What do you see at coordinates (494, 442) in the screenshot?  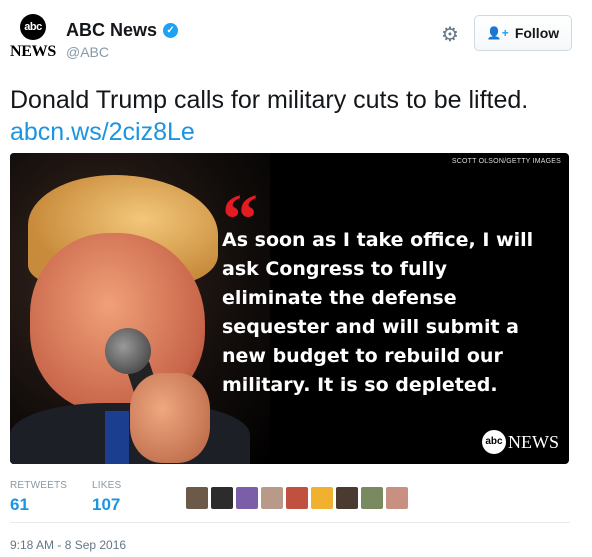 I see `watermark-logo: abc` at bounding box center [494, 442].